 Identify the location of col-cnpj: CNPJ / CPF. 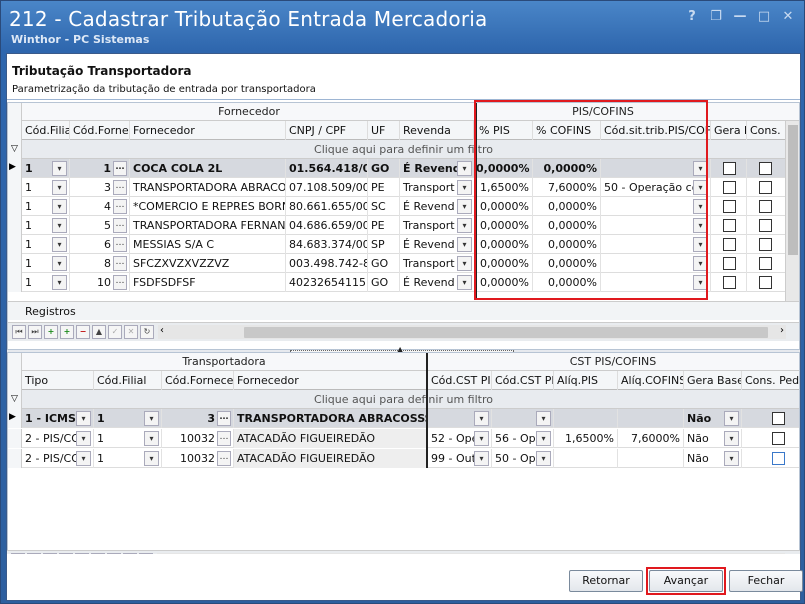
(327, 130).